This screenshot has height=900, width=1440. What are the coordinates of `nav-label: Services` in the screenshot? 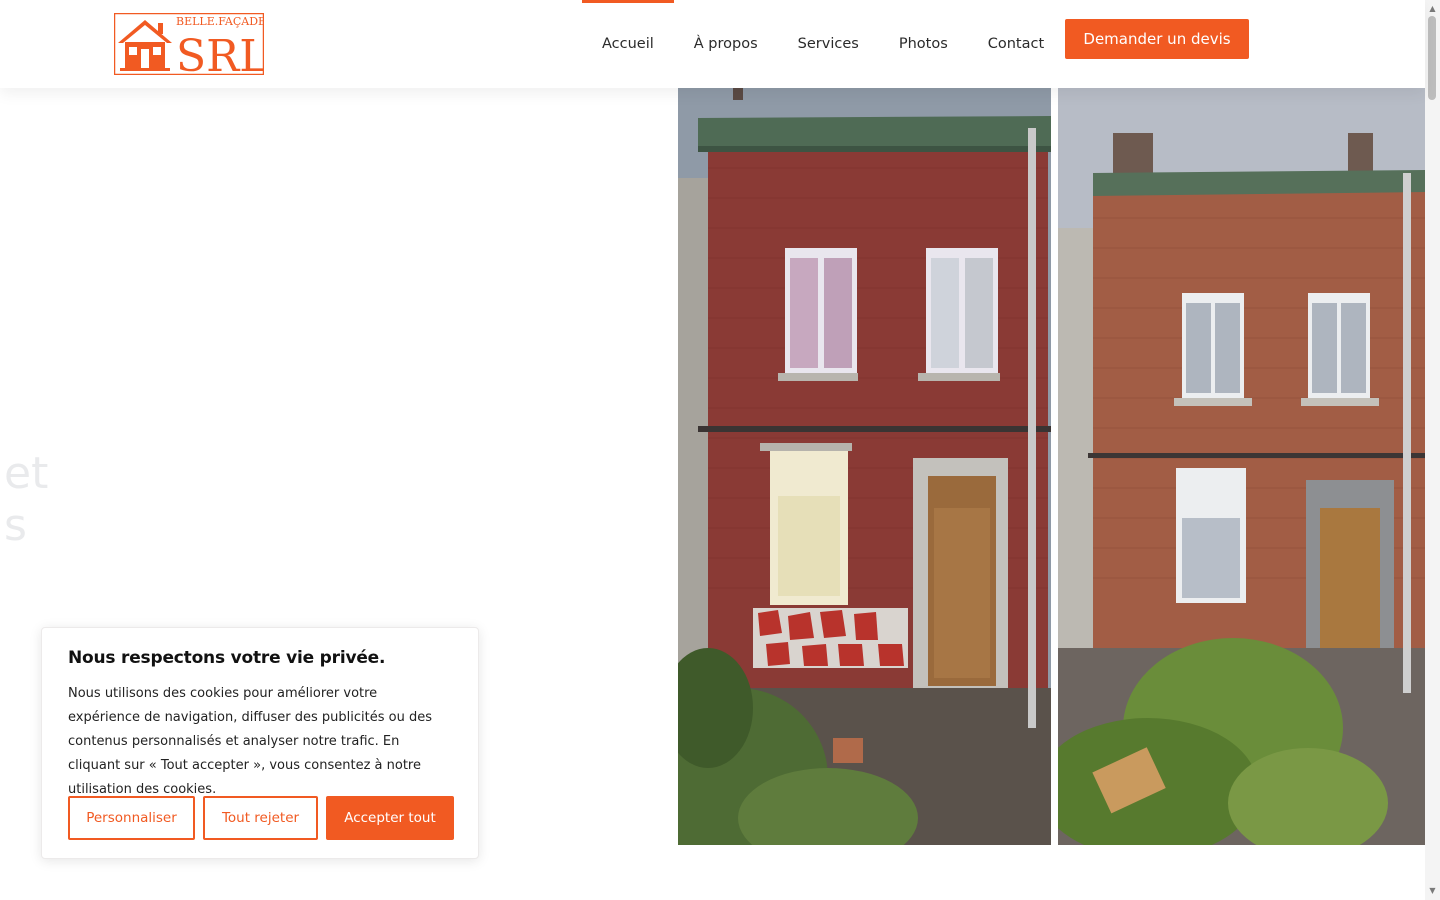 It's located at (828, 44).